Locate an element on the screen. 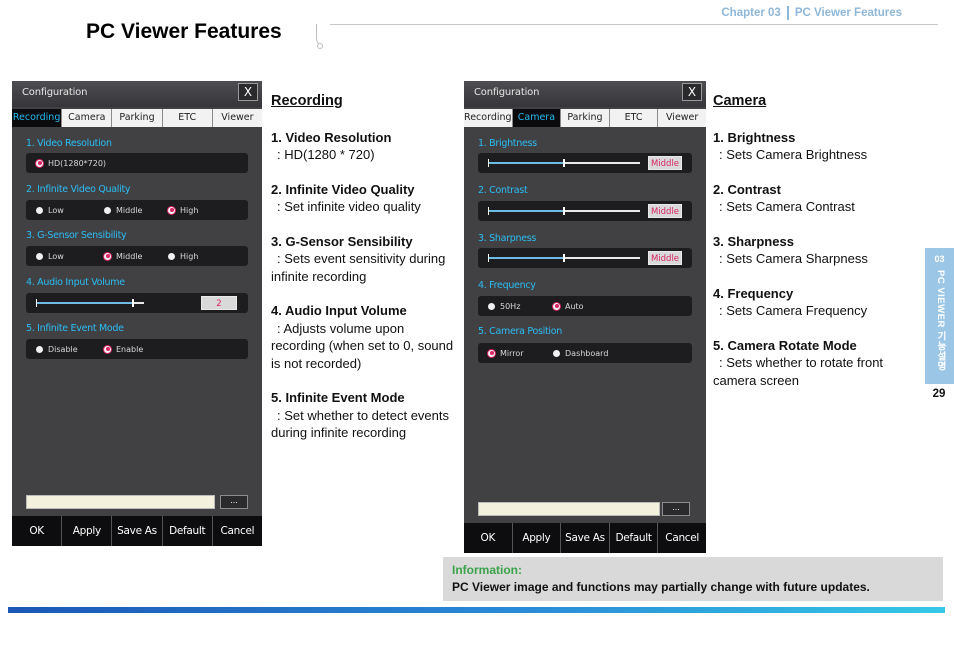 The width and height of the screenshot is (954, 661). desc-item-title: 1. Video Resolution is located at coordinates (331, 137).